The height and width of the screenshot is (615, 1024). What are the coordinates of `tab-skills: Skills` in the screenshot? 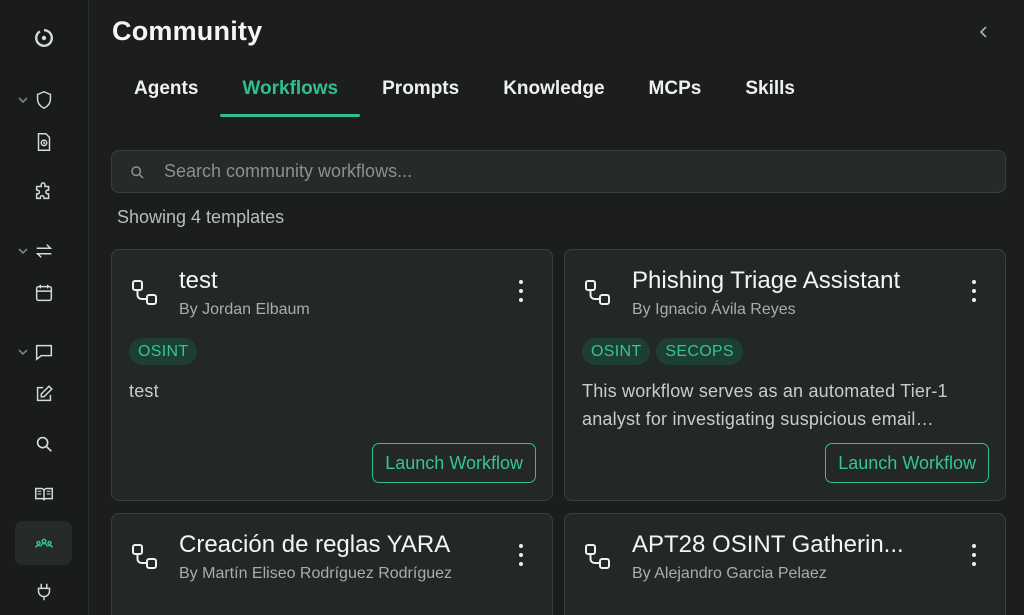 It's located at (770, 94).